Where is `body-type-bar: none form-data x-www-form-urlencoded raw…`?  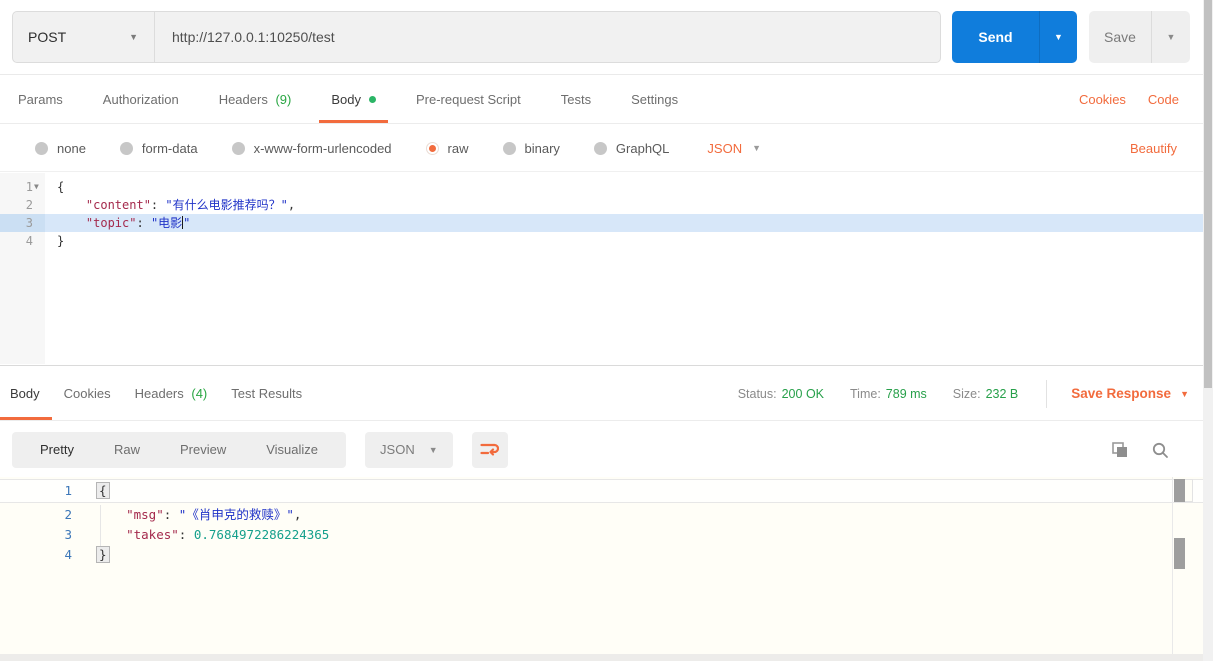 body-type-bar: none form-data x-www-form-urlencoded raw… is located at coordinates (601, 148).